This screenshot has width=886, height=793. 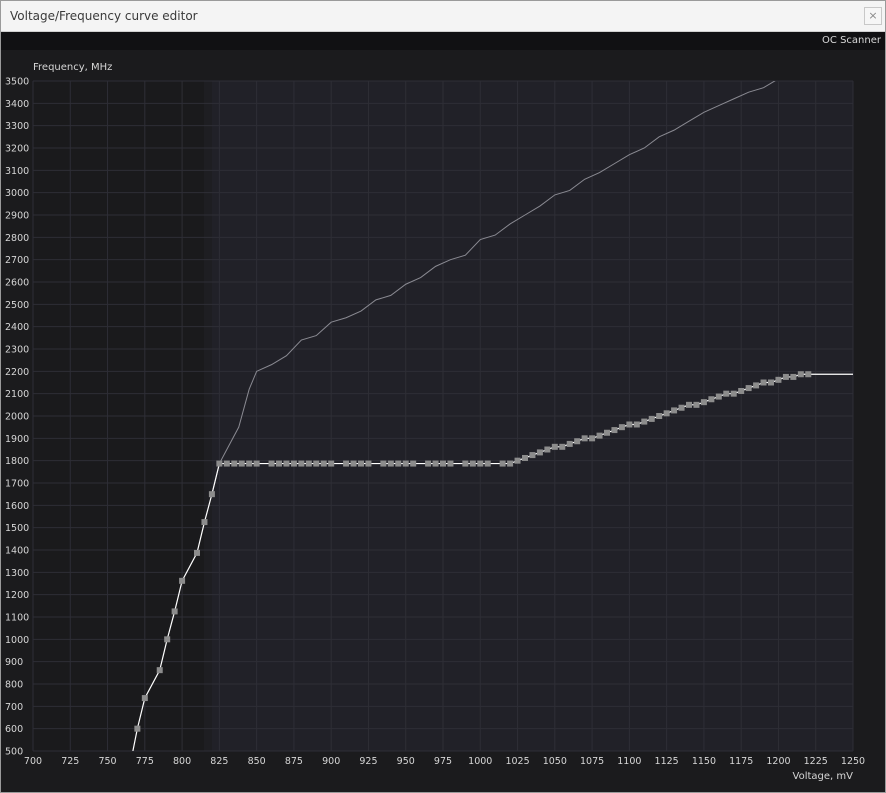 I want to click on x-tick-label: 775, so click(x=145, y=761).